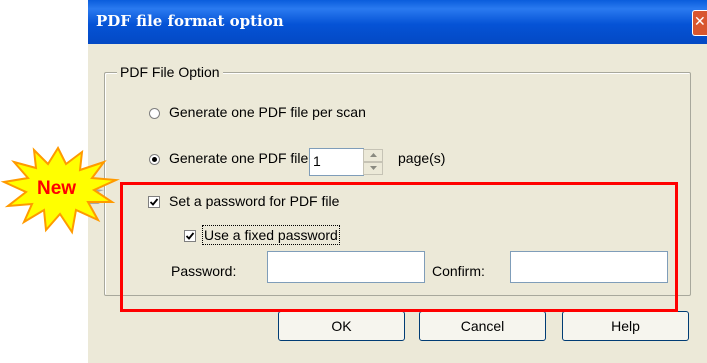  I want to click on pages-unit-label: page(s), so click(422, 158).